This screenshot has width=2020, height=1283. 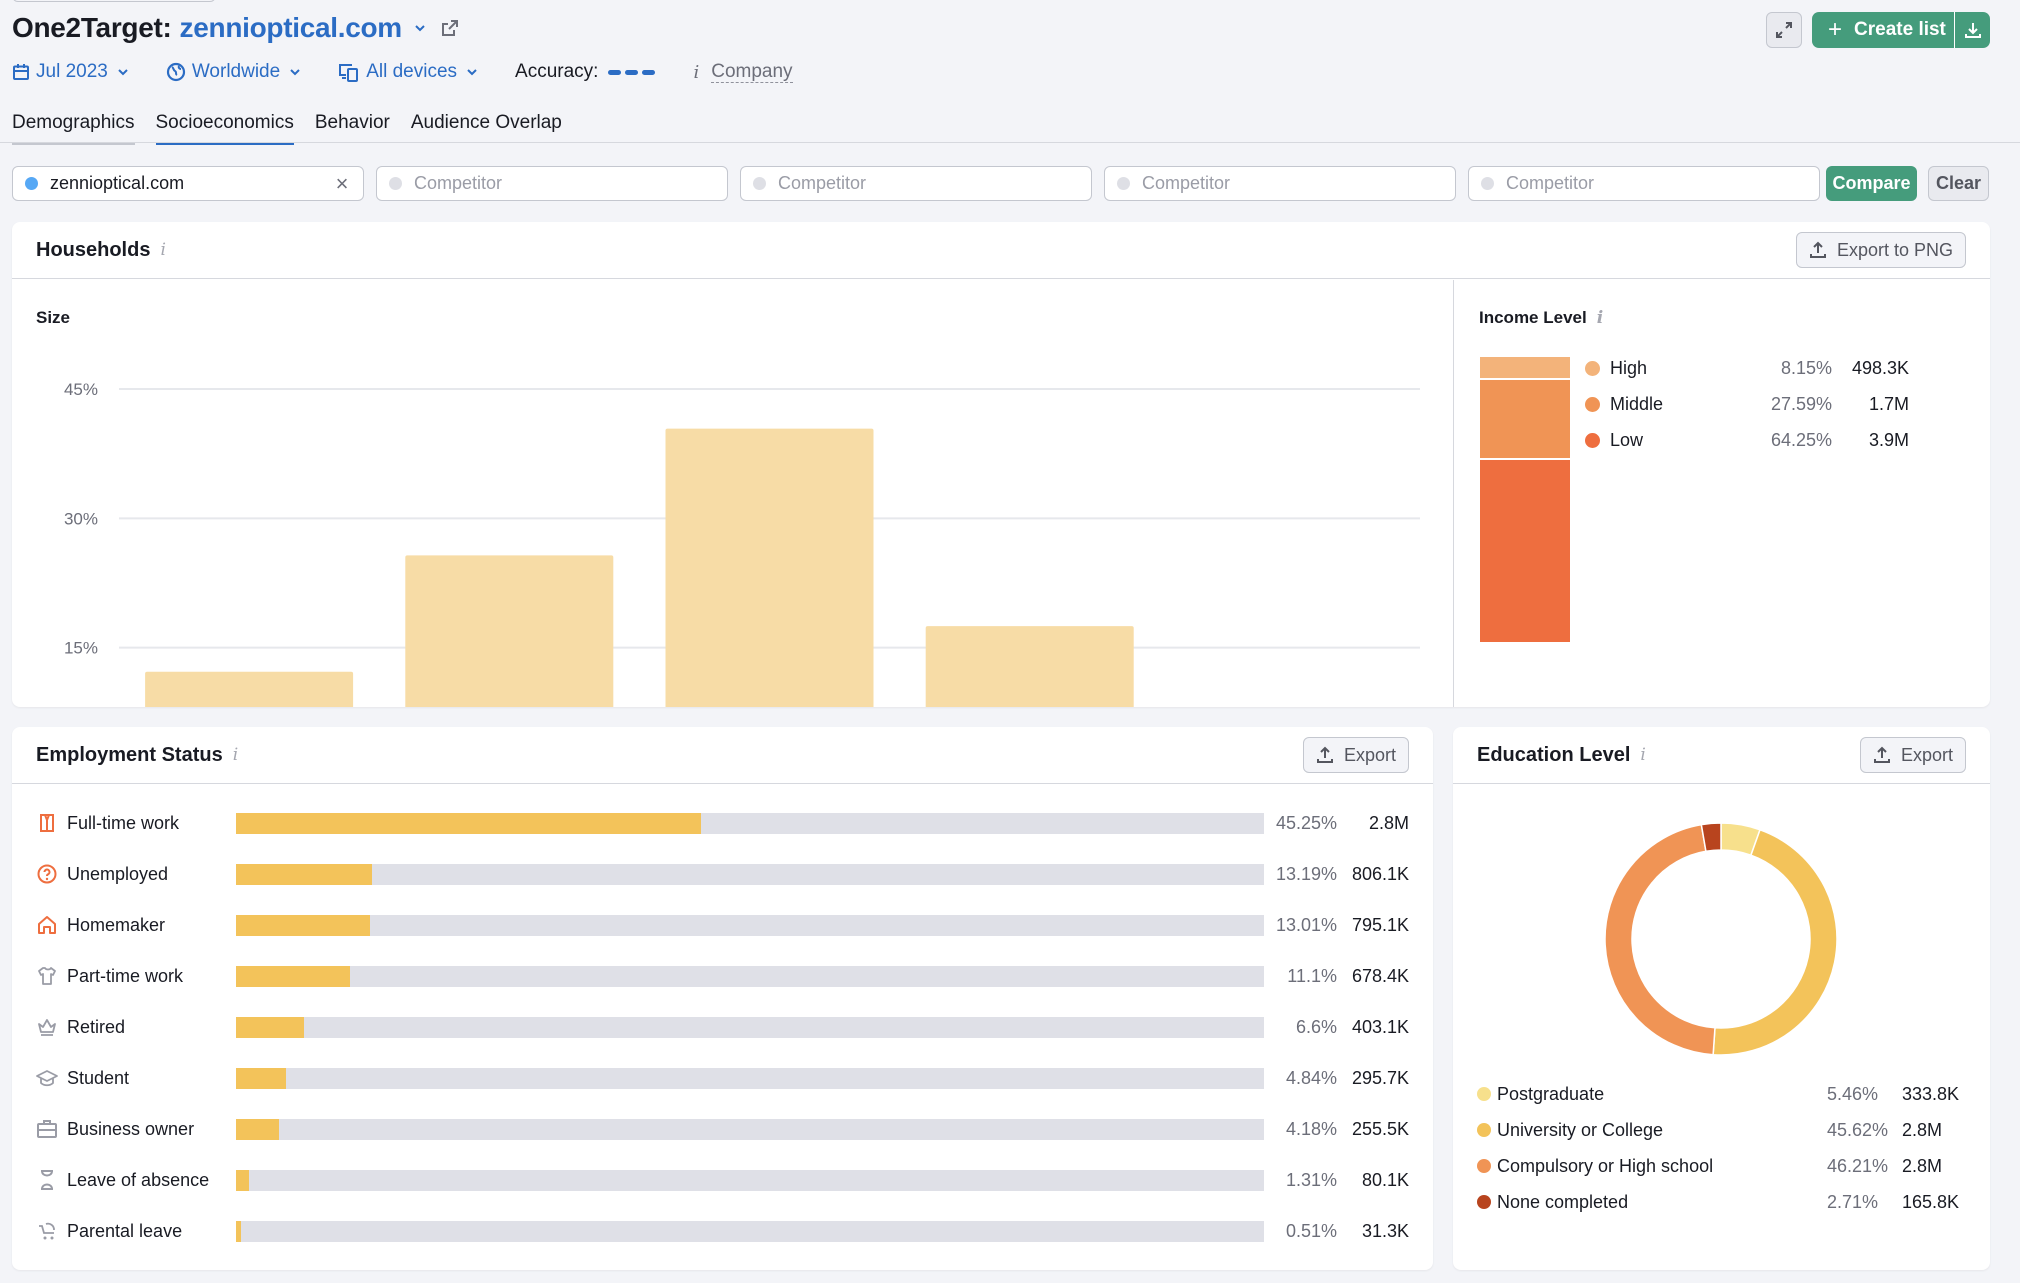 What do you see at coordinates (1871, 183) in the screenshot?
I see `compare-button: Compare` at bounding box center [1871, 183].